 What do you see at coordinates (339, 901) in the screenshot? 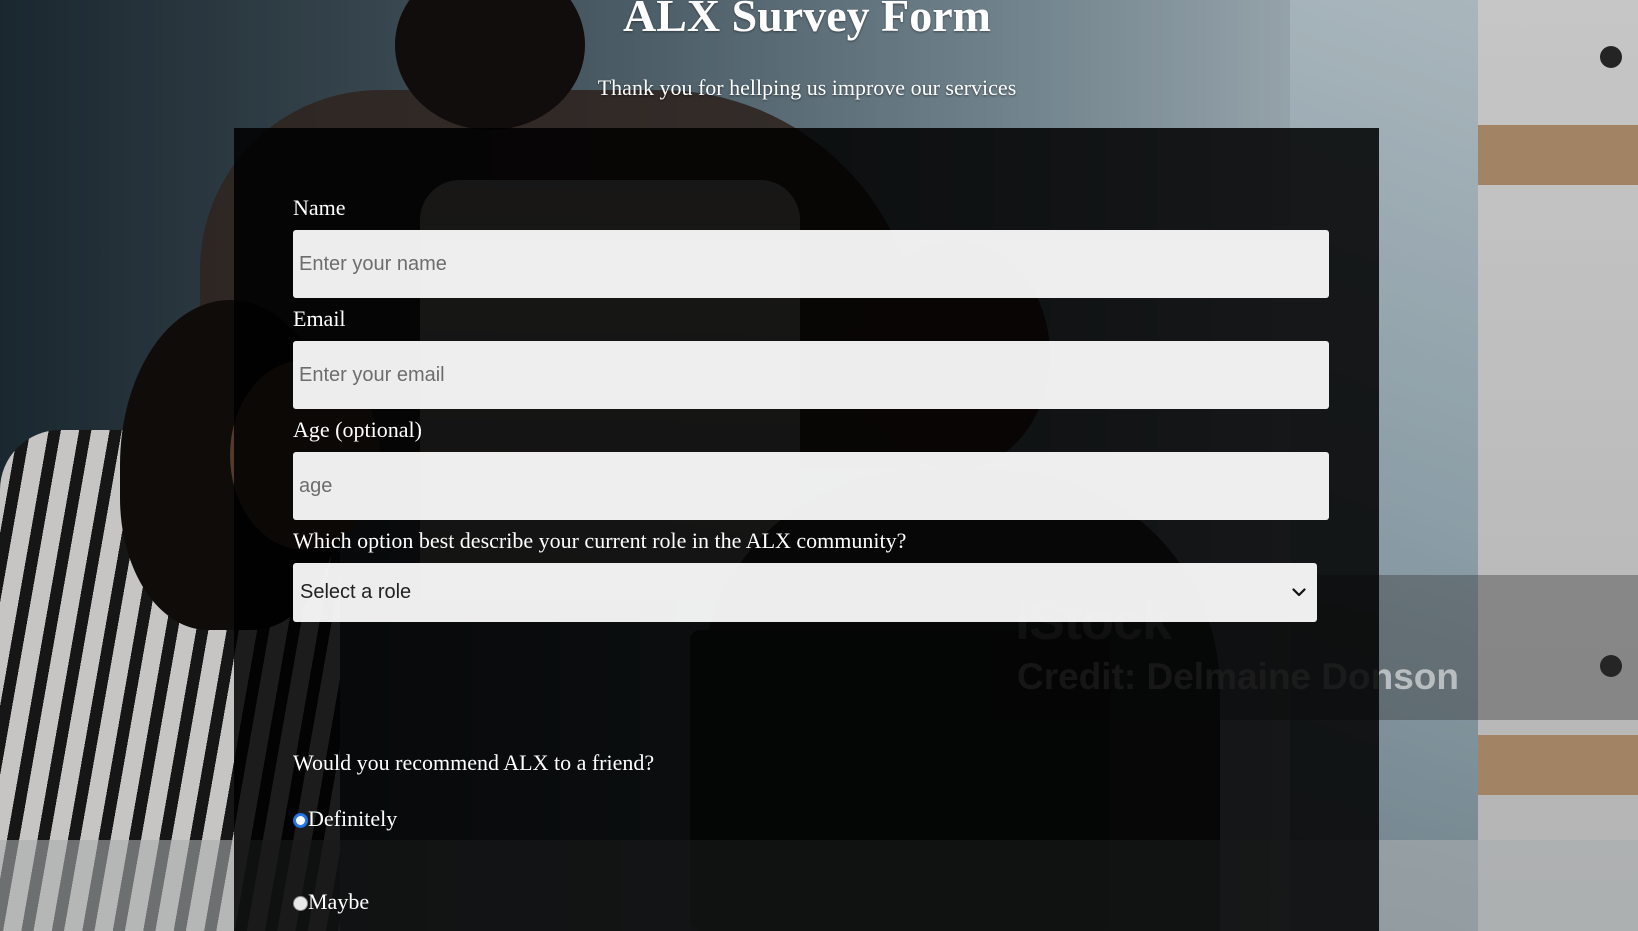
I see `radio-option-label: Maybe` at bounding box center [339, 901].